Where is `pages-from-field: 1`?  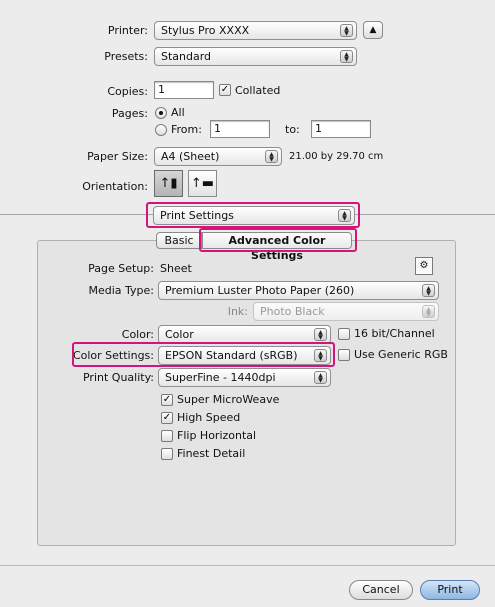
pages-from-field: 1 is located at coordinates (240, 129).